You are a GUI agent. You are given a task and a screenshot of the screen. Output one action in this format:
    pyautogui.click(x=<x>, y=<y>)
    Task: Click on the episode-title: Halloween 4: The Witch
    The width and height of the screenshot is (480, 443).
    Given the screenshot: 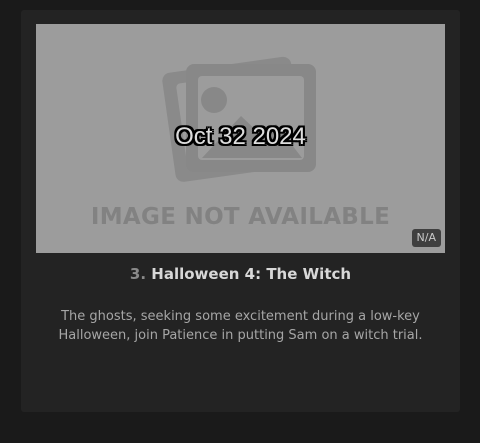 What is the action you would take?
    pyautogui.click(x=251, y=274)
    